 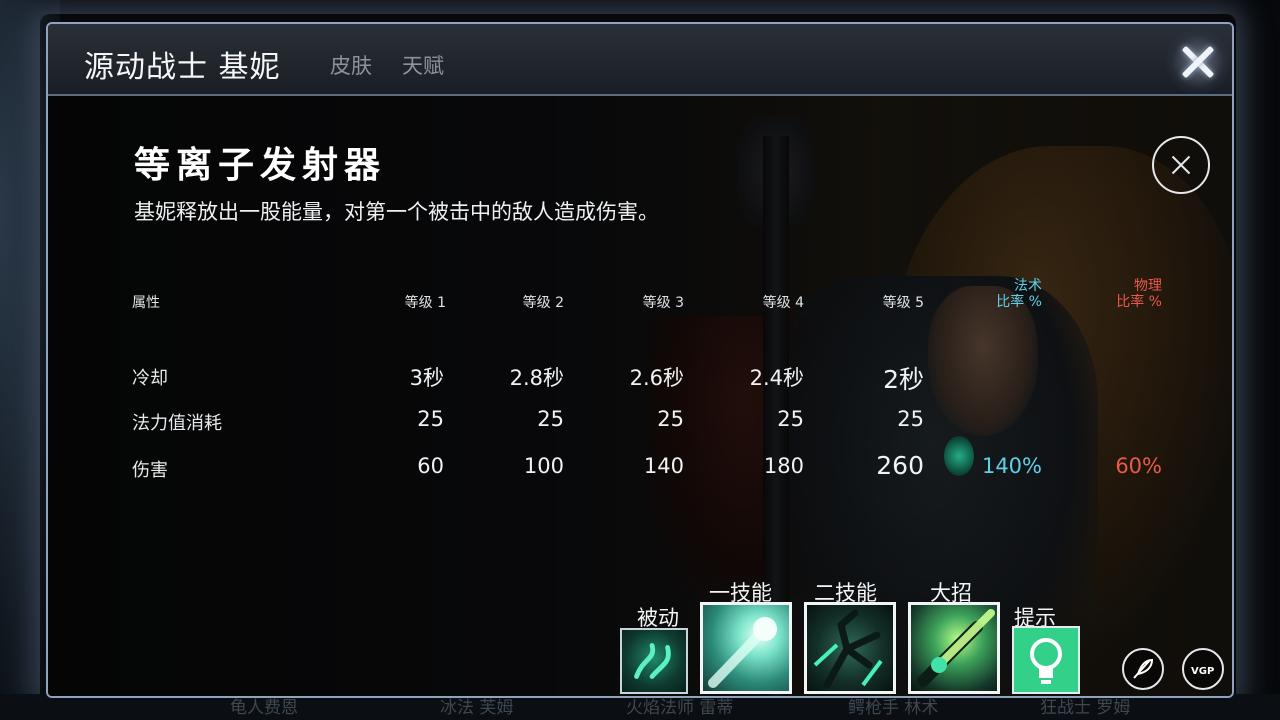 What do you see at coordinates (1143, 669) in the screenshot?
I see `feather-icon` at bounding box center [1143, 669].